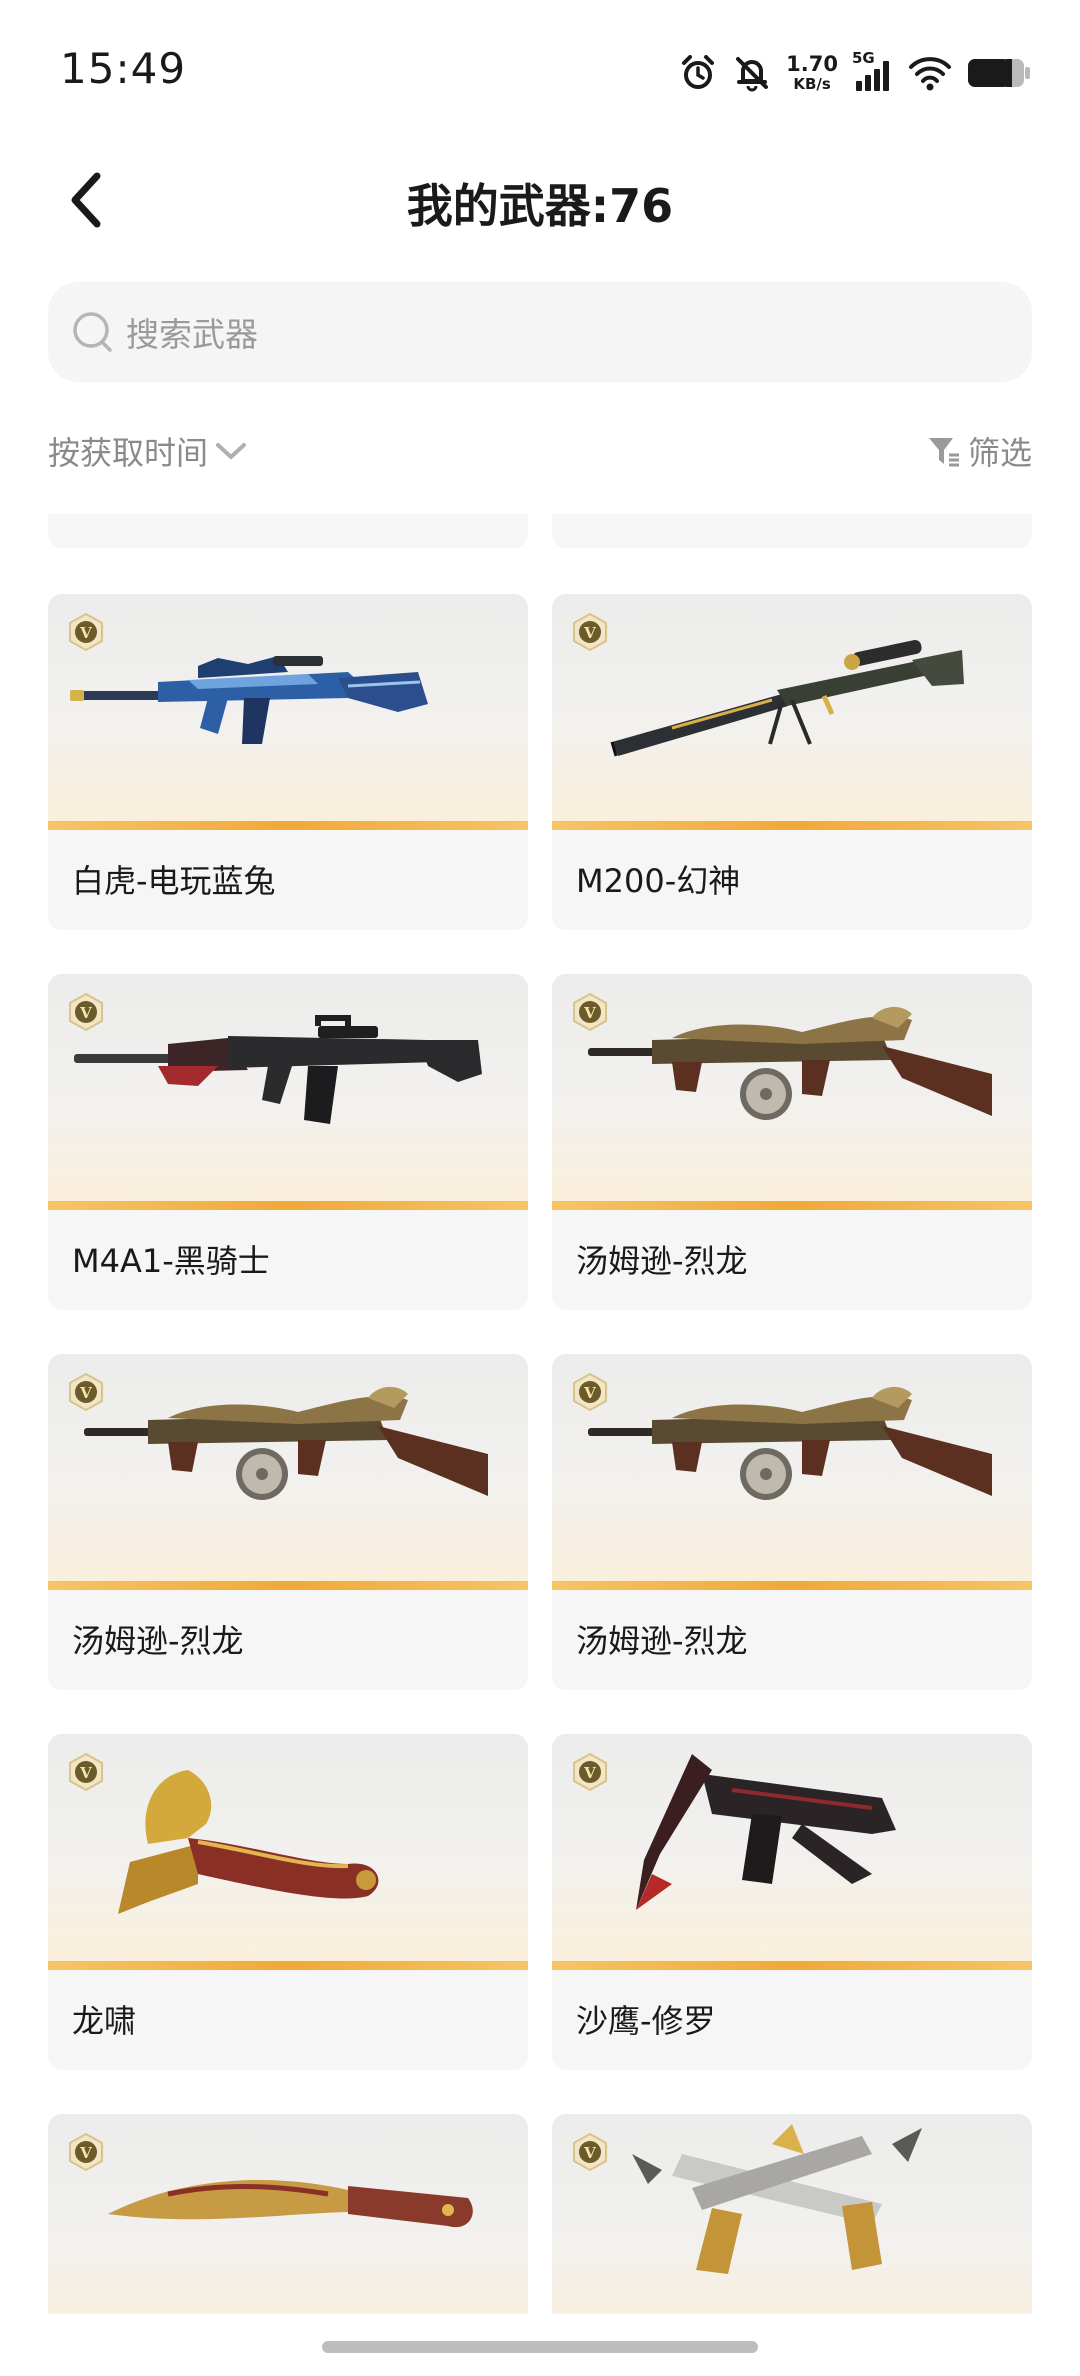 The height and width of the screenshot is (2376, 1080). Describe the element at coordinates (123, 68) in the screenshot. I see `status-time: 15:49` at that location.